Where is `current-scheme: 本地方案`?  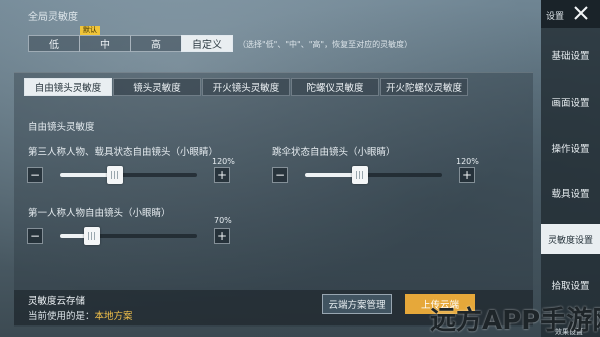 current-scheme: 本地方案 is located at coordinates (113, 316).